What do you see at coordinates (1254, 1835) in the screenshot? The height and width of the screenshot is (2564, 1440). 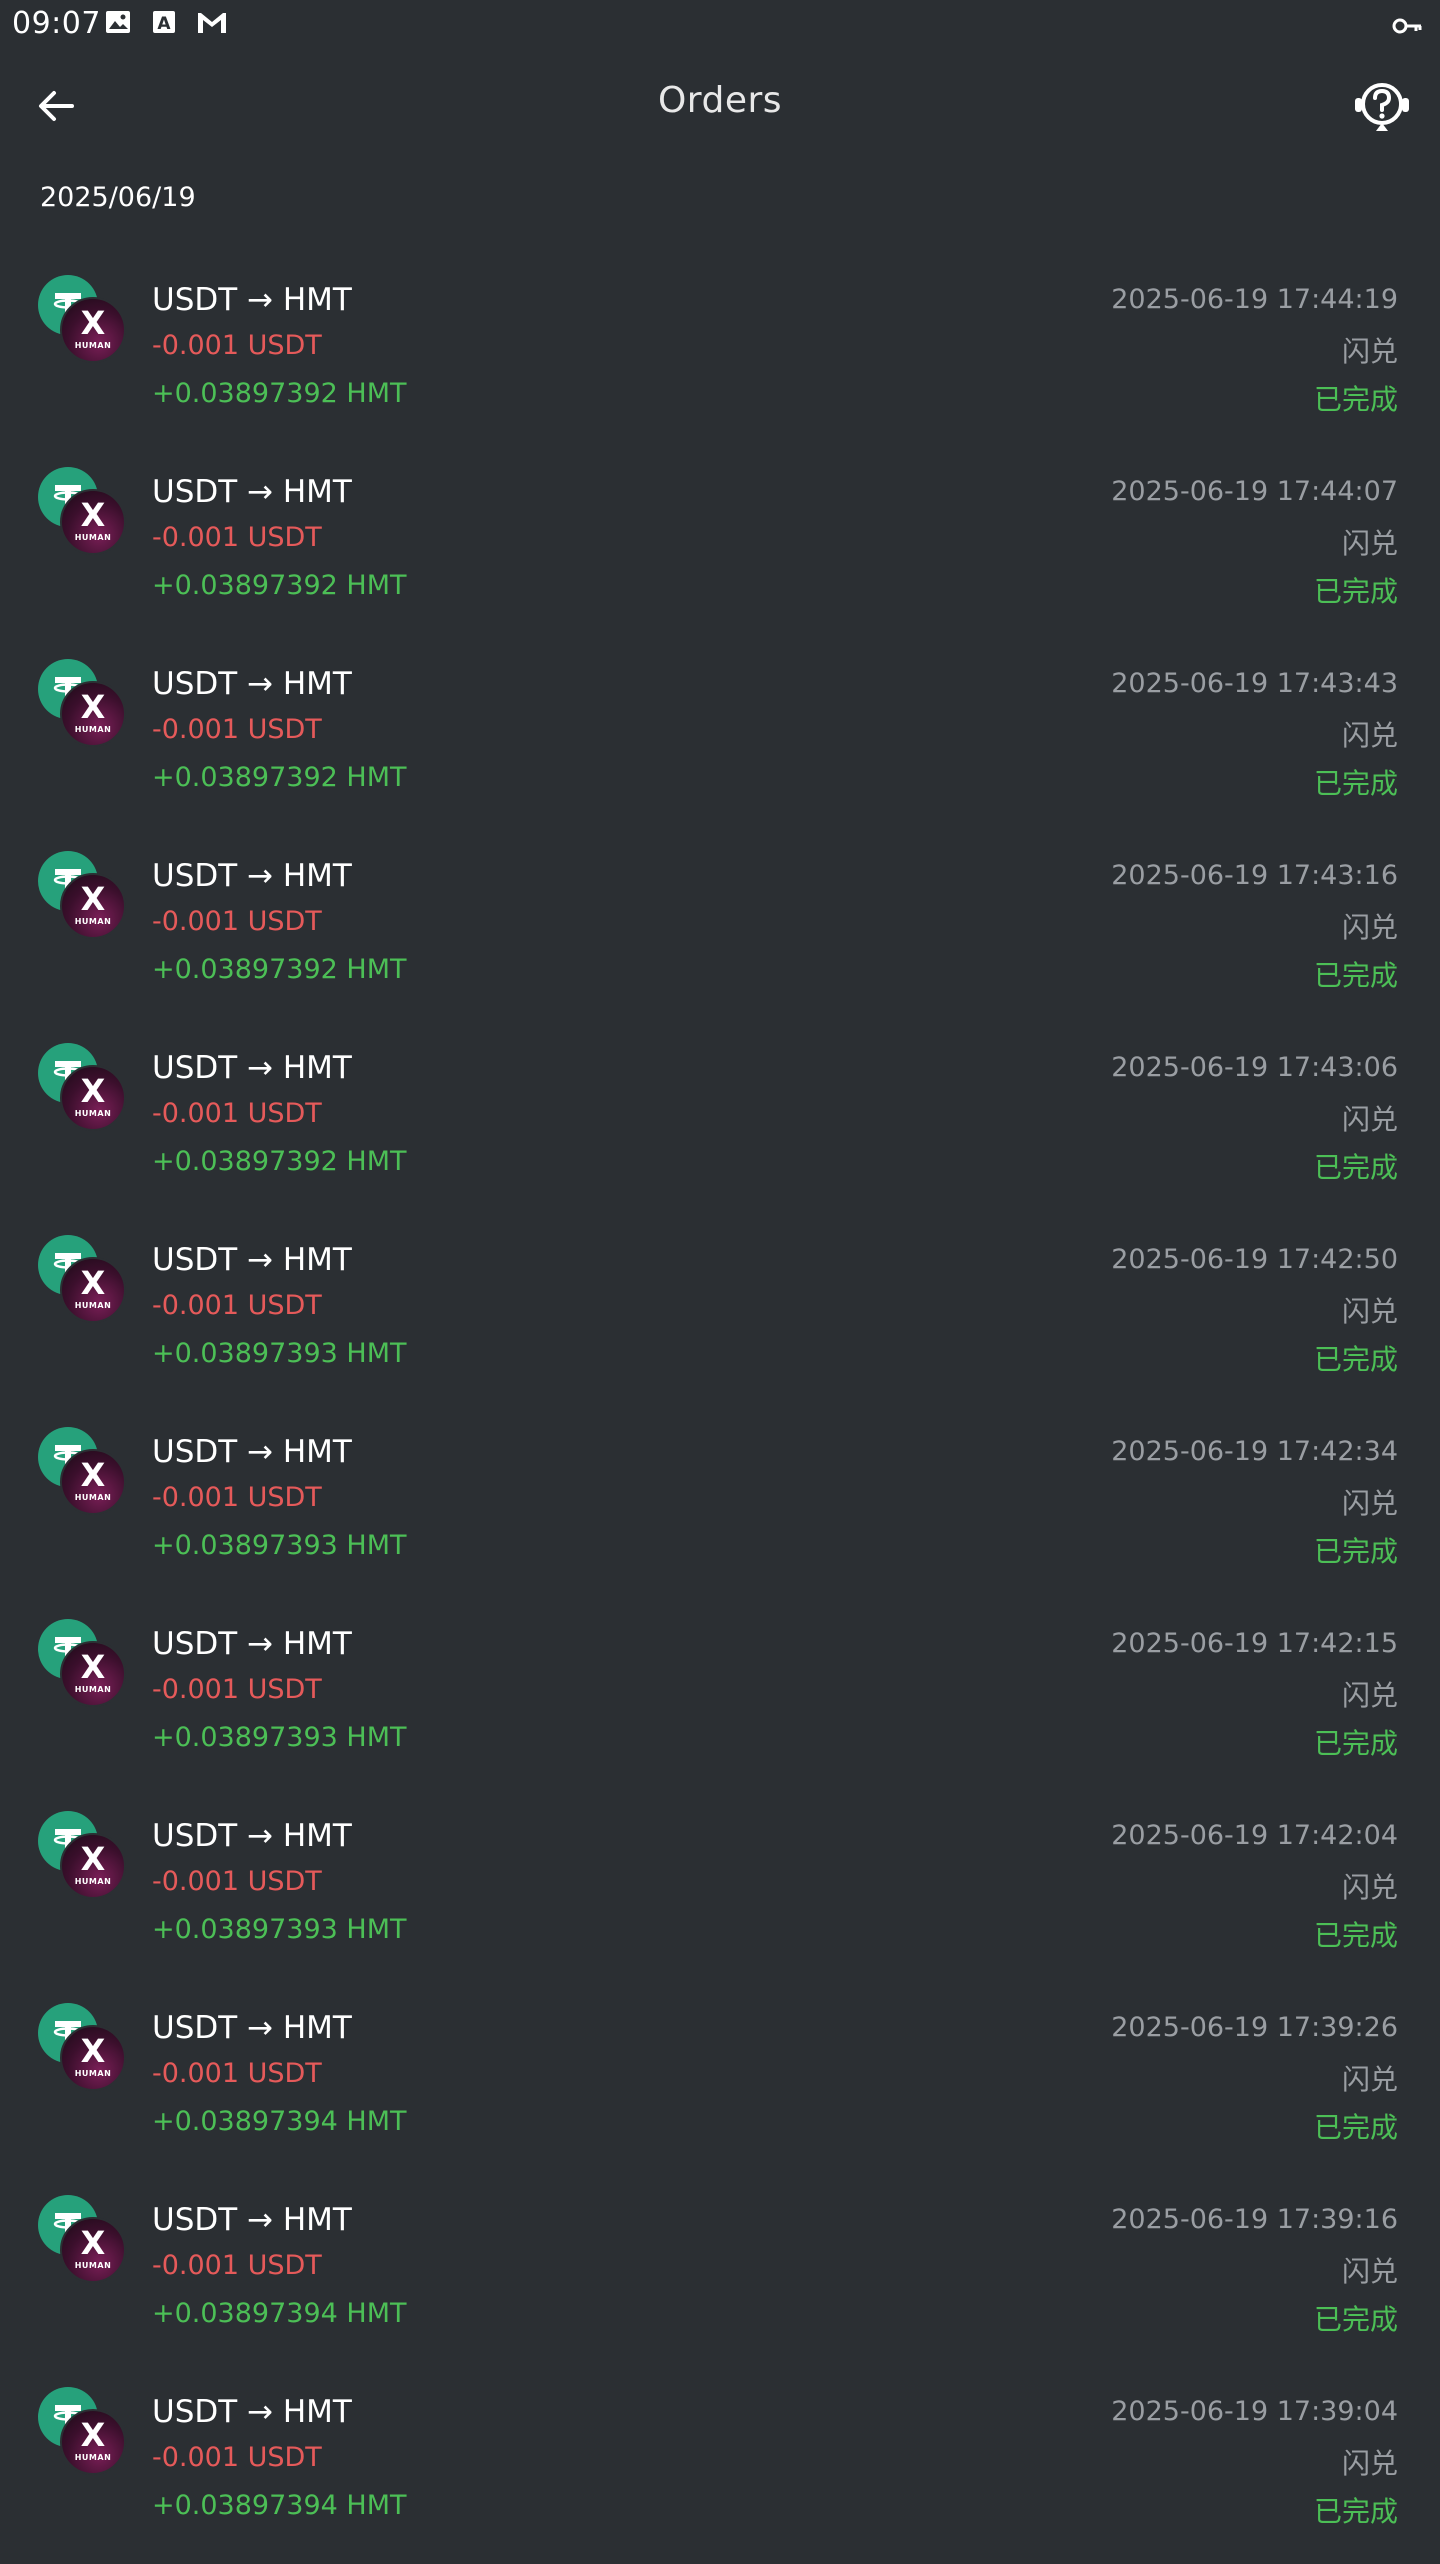 I see `order-time: 2025-06-19 17:42:04` at bounding box center [1254, 1835].